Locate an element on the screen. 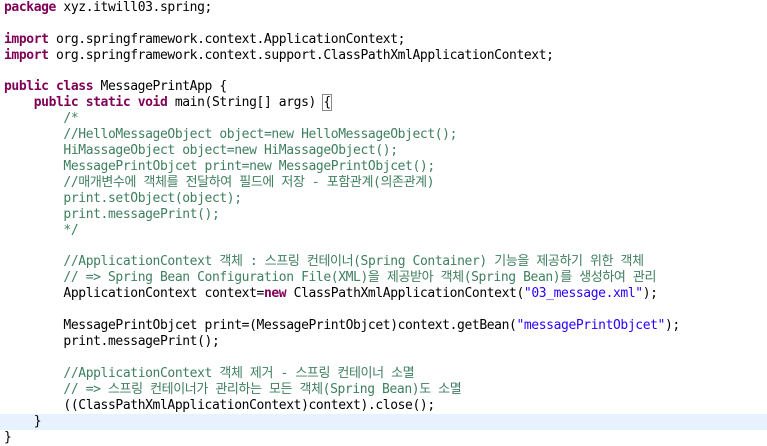 The image size is (767, 446). comment: */ is located at coordinates (71, 230).